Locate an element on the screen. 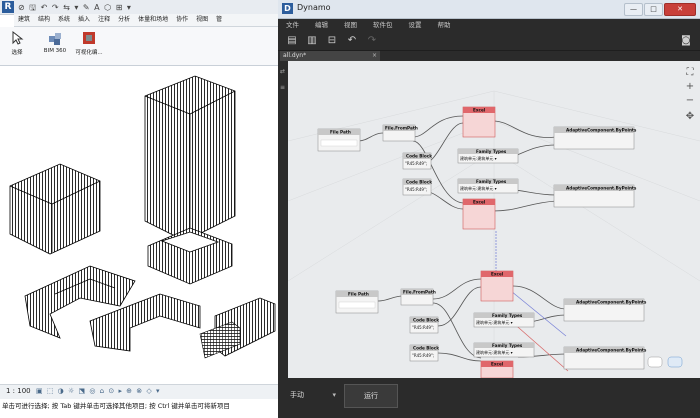  library-toggle: ⇄ ≡ is located at coordinates (283, 219).